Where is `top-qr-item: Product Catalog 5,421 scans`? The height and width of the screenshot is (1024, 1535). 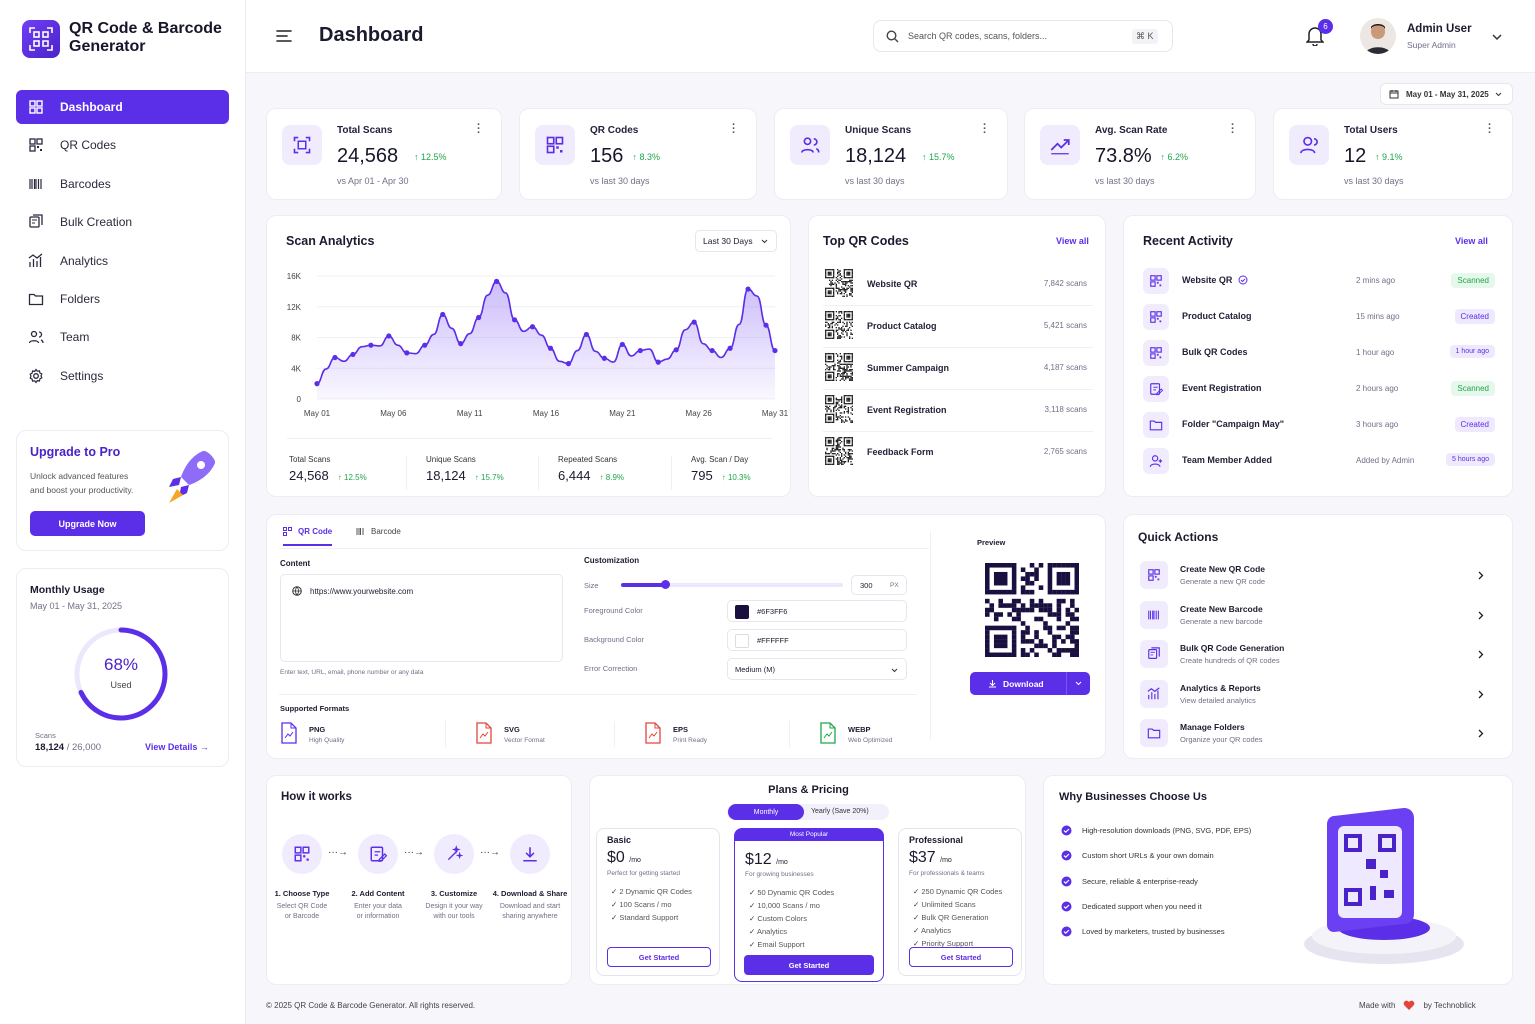 top-qr-item: Product Catalog 5,421 scans is located at coordinates (958, 327).